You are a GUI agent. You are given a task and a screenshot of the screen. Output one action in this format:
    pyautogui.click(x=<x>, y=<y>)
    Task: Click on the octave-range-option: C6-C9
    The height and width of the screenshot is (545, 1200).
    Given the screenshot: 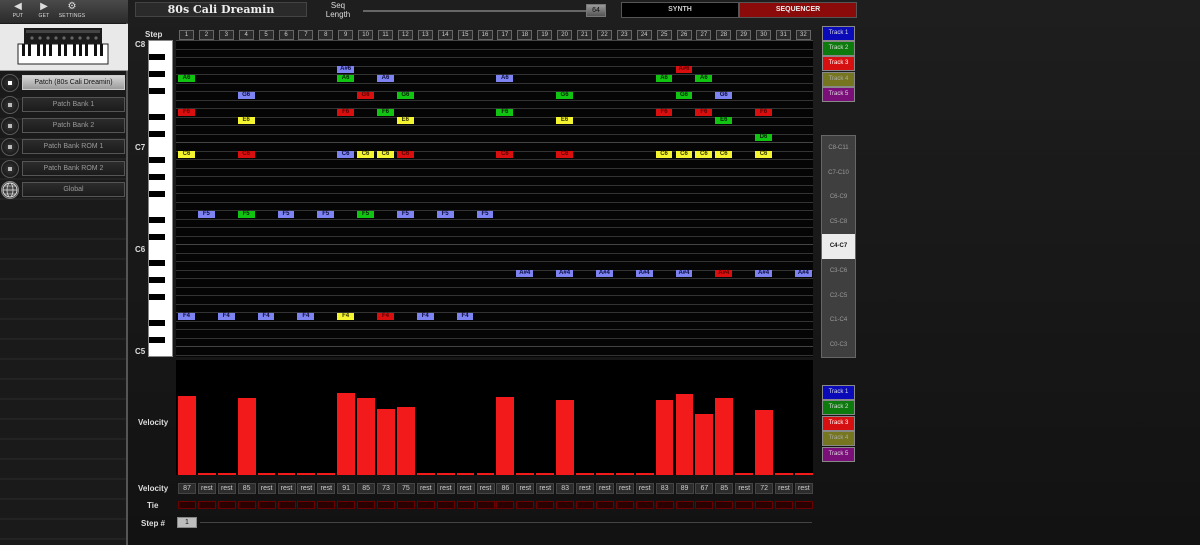 What is the action you would take?
    pyautogui.click(x=838, y=197)
    